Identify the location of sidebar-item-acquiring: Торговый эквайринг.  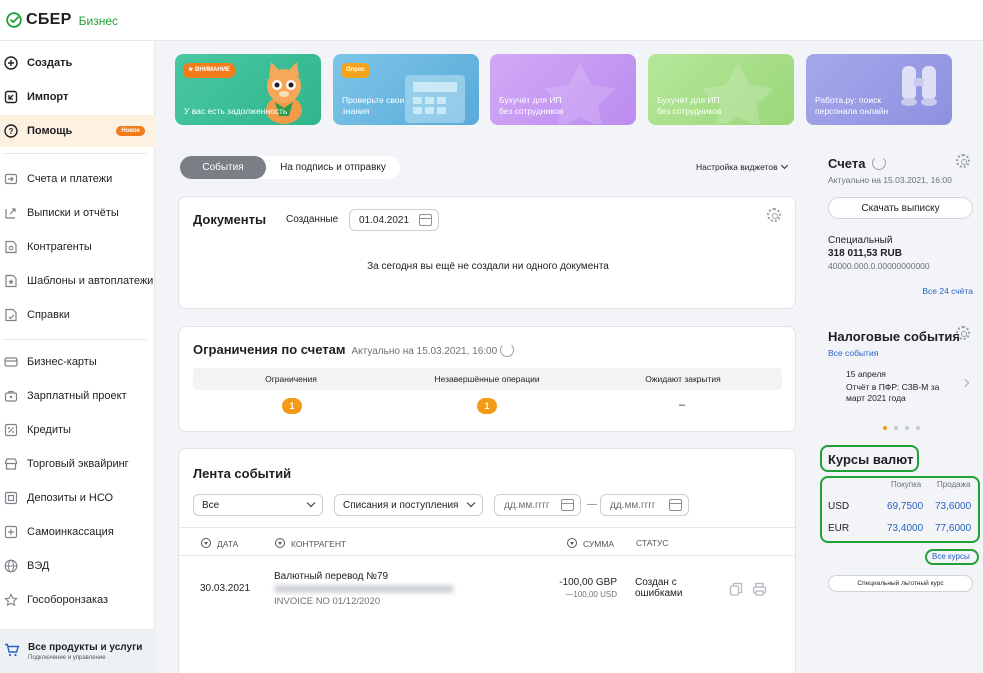
(77, 464).